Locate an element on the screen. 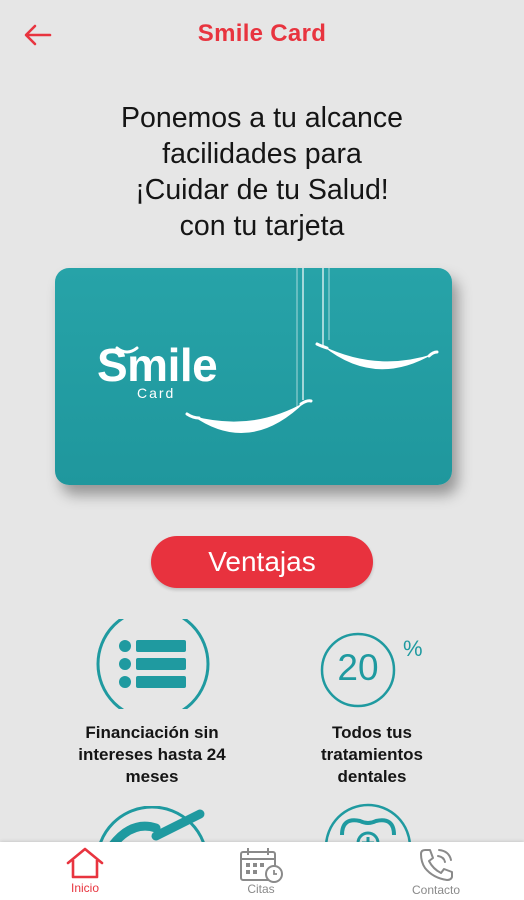 The image size is (524, 900). phone-icon is located at coordinates (436, 865).